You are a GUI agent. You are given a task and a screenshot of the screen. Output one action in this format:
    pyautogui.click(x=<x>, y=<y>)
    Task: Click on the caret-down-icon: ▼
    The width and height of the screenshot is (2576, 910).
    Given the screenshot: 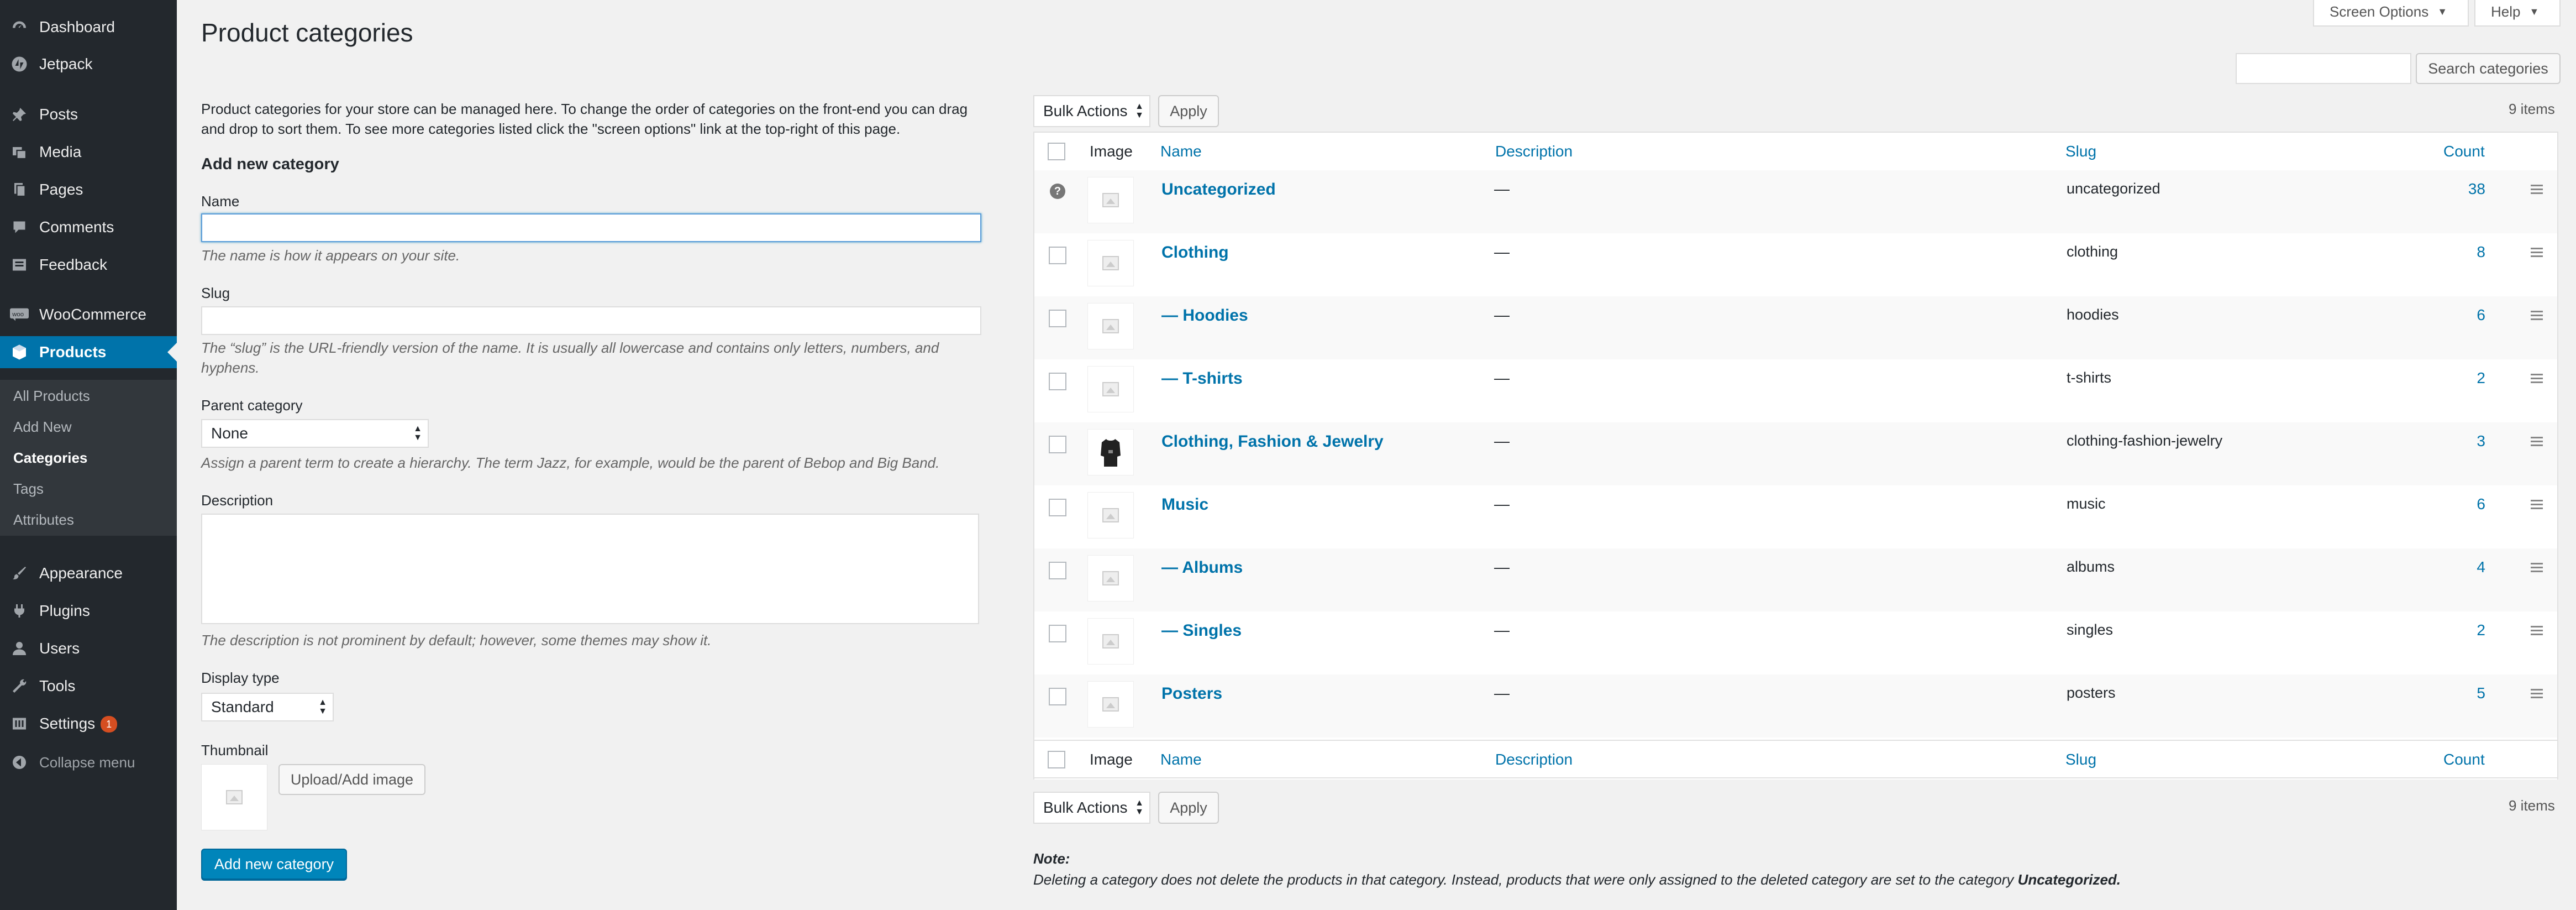 What is the action you would take?
    pyautogui.click(x=2442, y=11)
    